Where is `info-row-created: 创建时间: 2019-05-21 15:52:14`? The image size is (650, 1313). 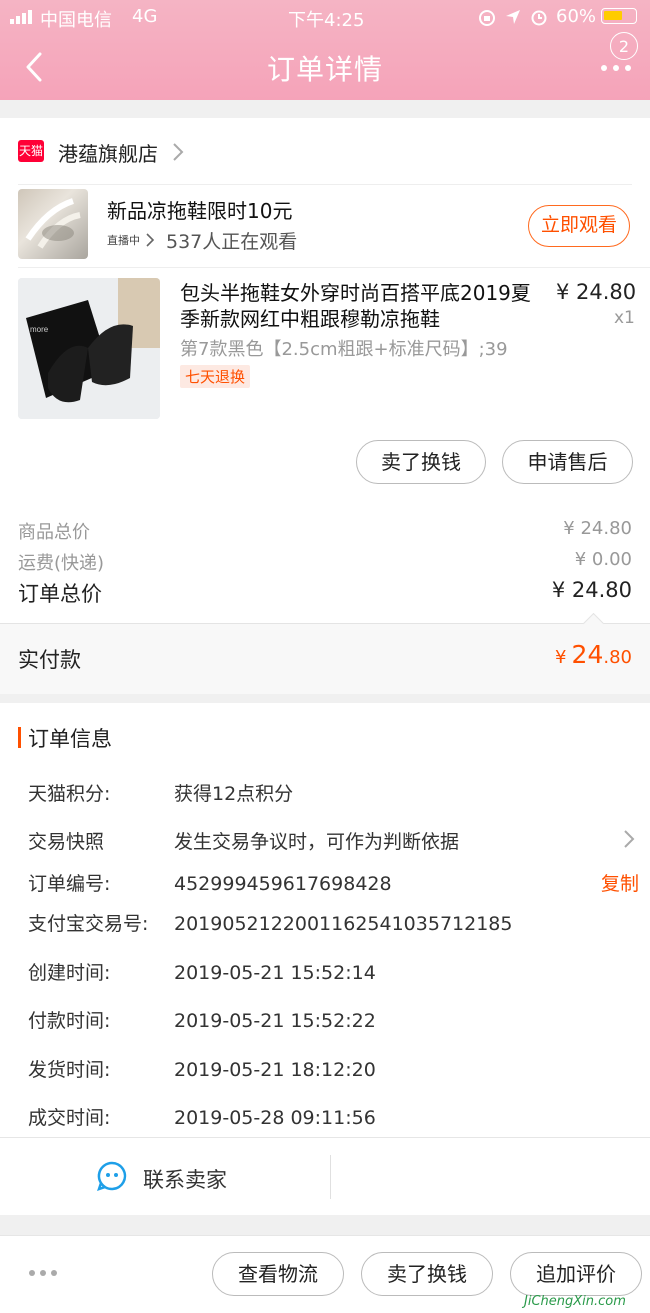 info-row-created: 创建时间: 2019-05-21 15:52:14 is located at coordinates (202, 971).